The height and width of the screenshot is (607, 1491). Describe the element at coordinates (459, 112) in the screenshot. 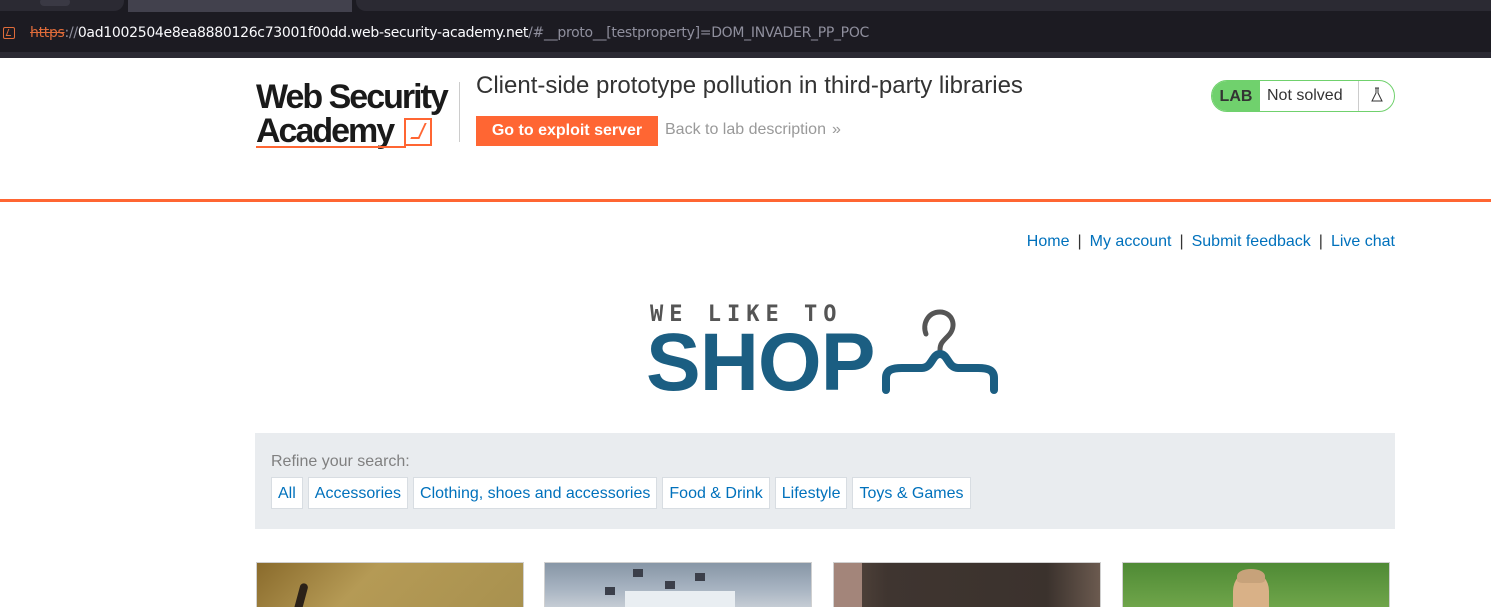

I see `header-divider` at that location.